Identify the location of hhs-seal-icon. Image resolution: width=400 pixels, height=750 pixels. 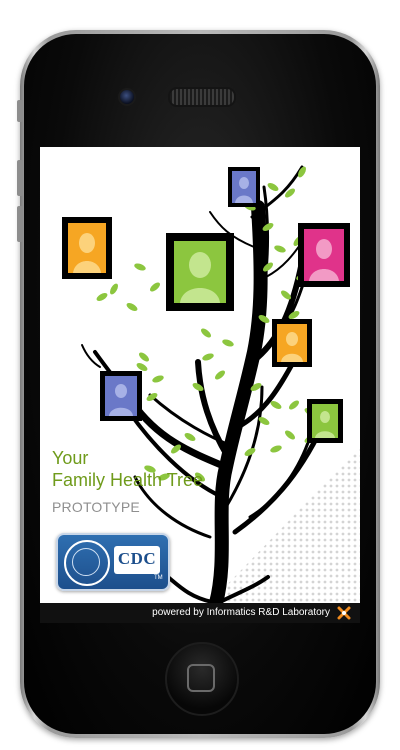
(87, 563).